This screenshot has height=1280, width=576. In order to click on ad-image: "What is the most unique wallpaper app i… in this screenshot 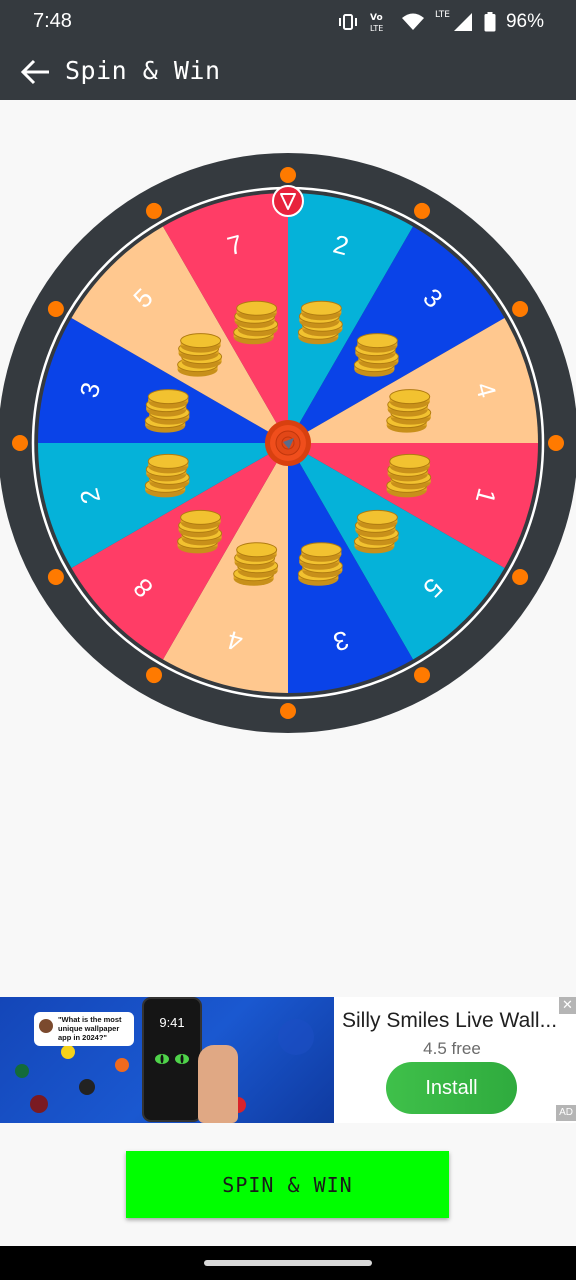, I will do `click(167, 1060)`.